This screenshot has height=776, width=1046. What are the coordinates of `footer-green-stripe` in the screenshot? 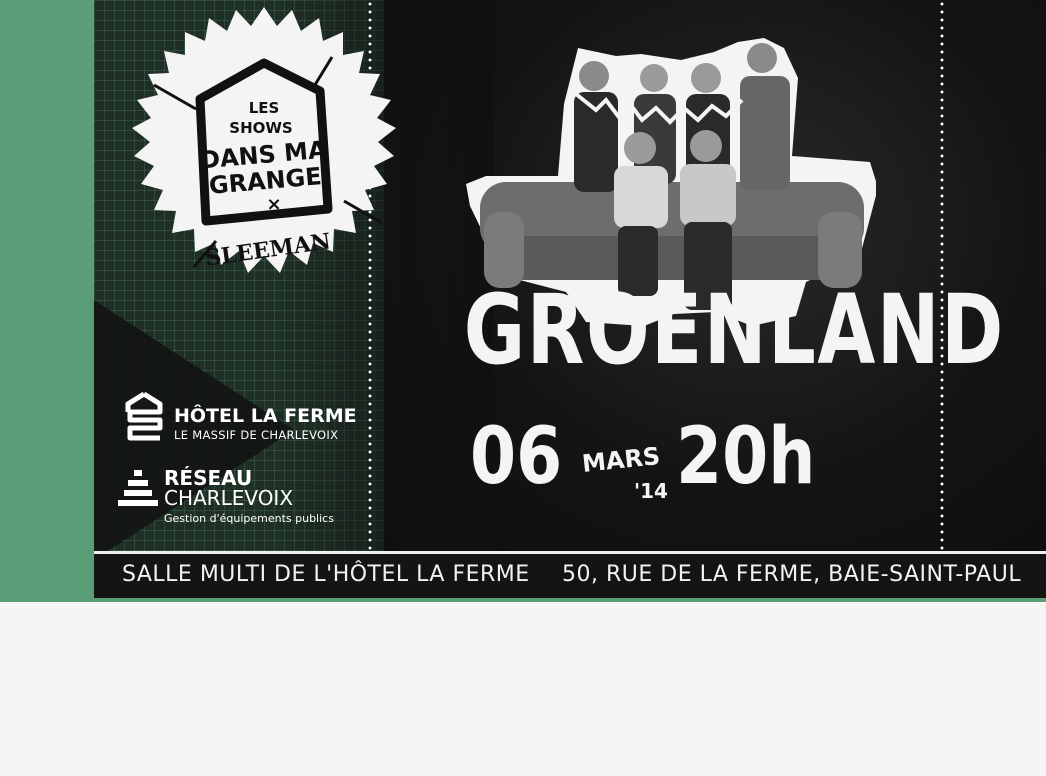 It's located at (570, 600).